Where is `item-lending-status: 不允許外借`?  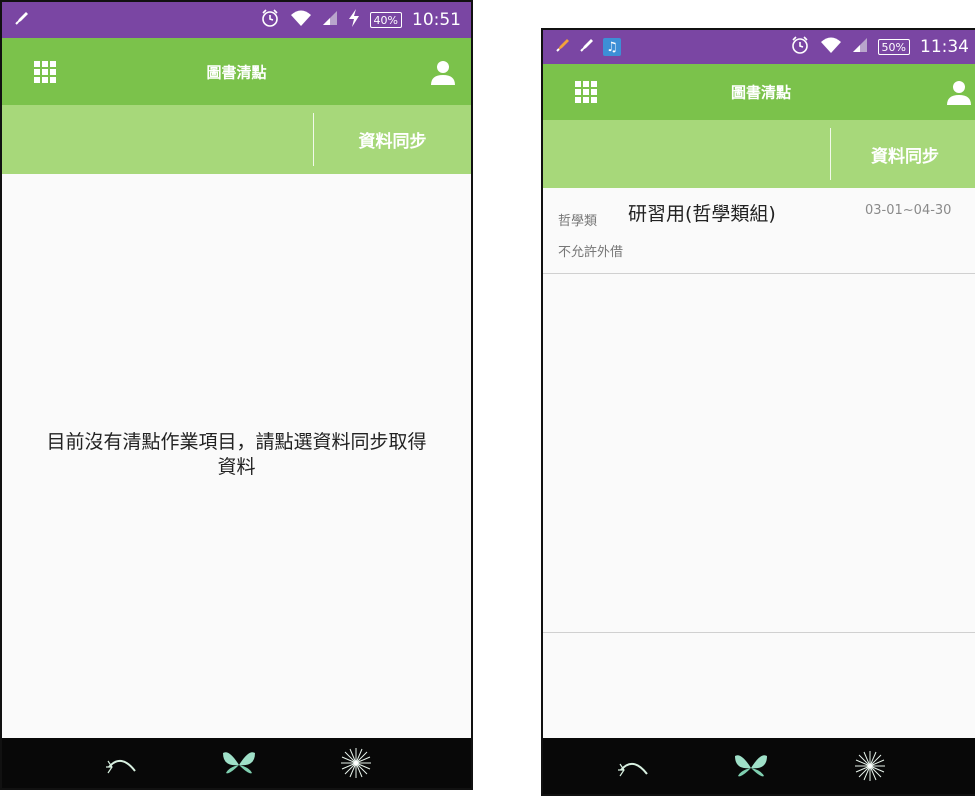
item-lending-status: 不允許外借 is located at coordinates (591, 252).